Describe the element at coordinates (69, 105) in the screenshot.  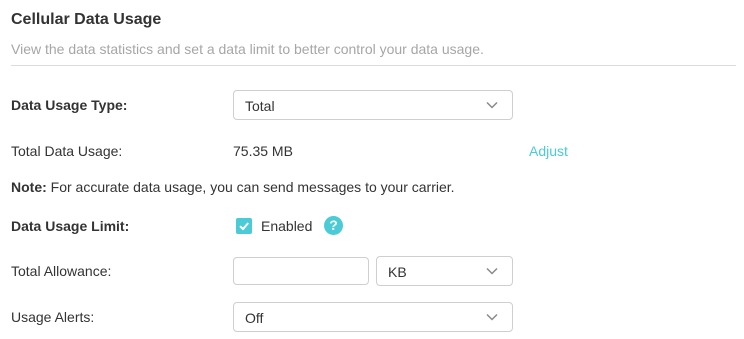
I see `data-usage-type-label: Data Usage Type:` at that location.